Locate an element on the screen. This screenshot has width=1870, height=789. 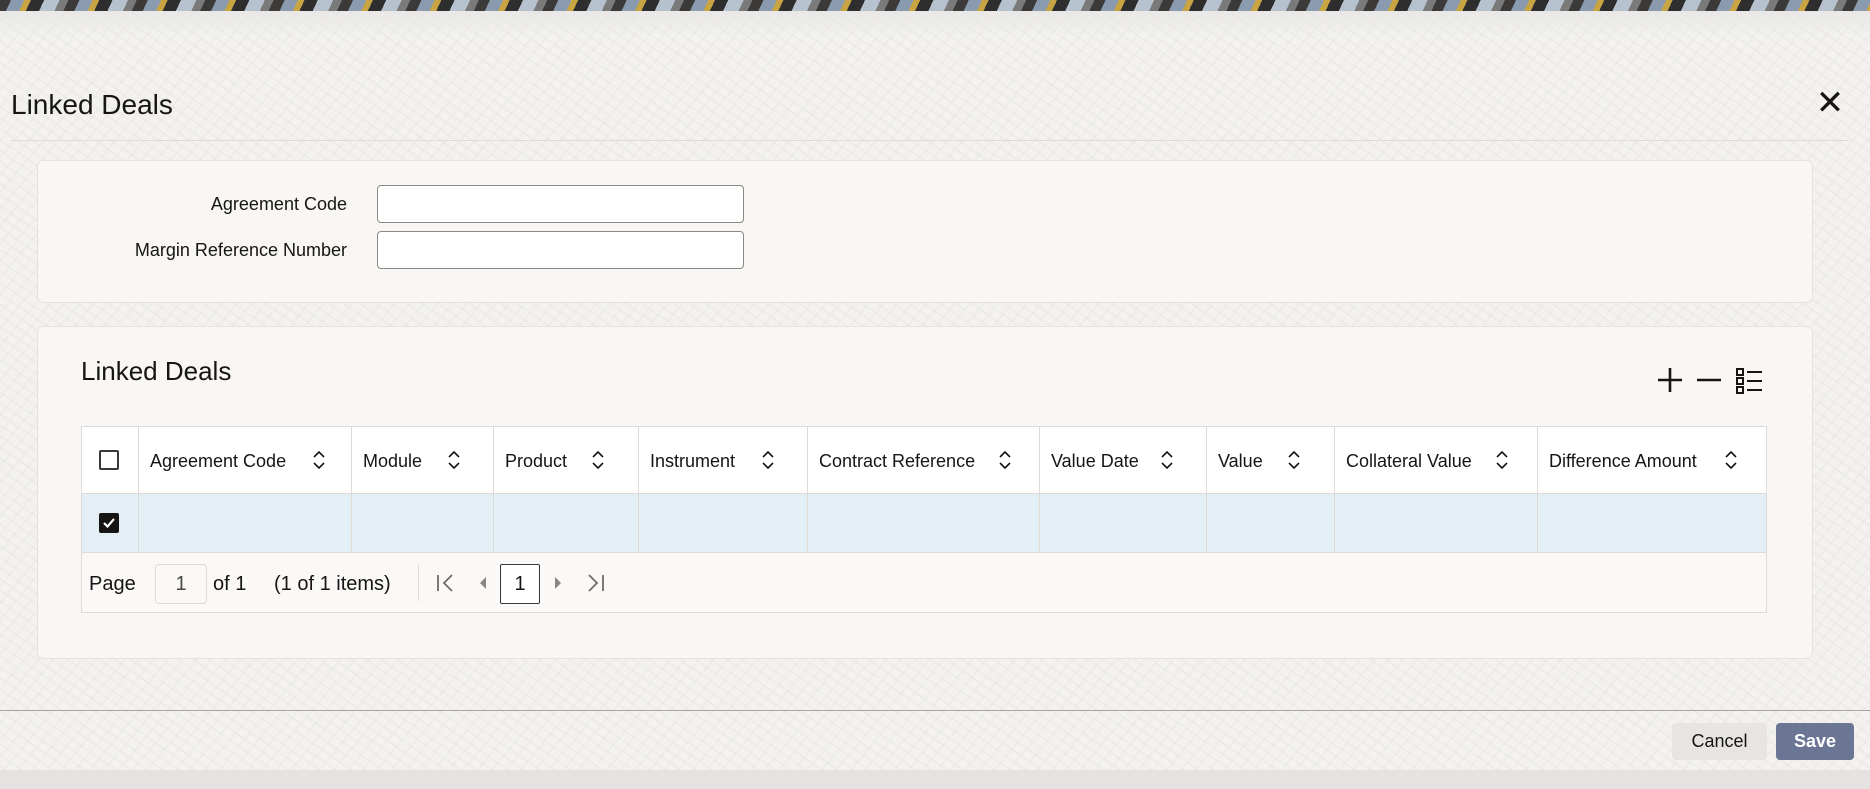
column-header-label: Contract Reference is located at coordinates (897, 461).